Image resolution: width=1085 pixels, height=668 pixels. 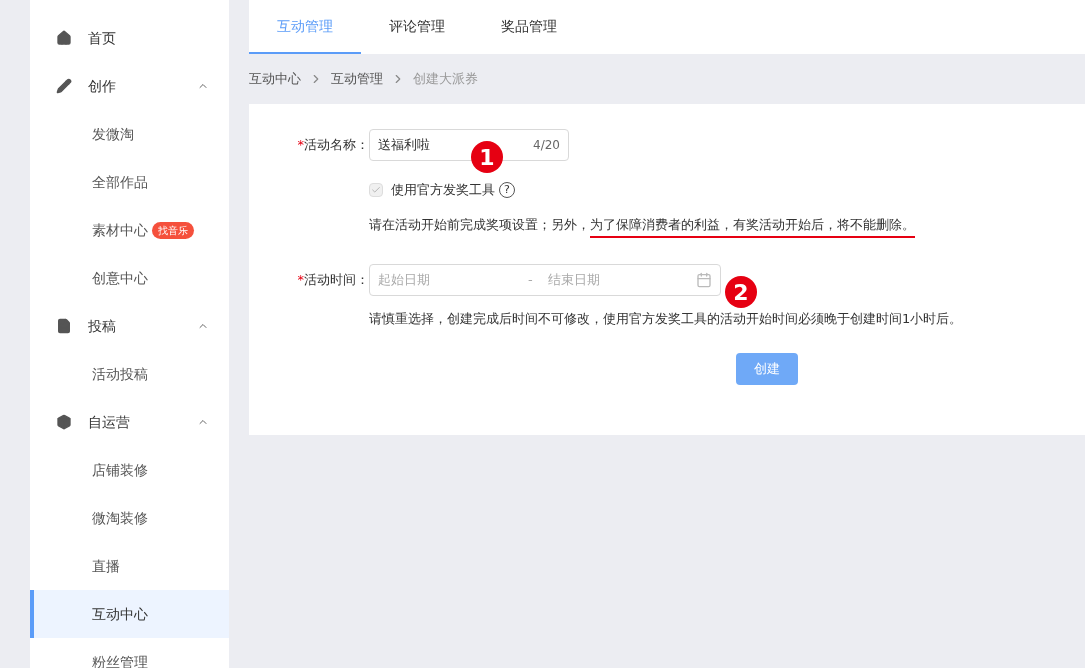 I want to click on sidebar-item: 互动中心, so click(x=129, y=614).